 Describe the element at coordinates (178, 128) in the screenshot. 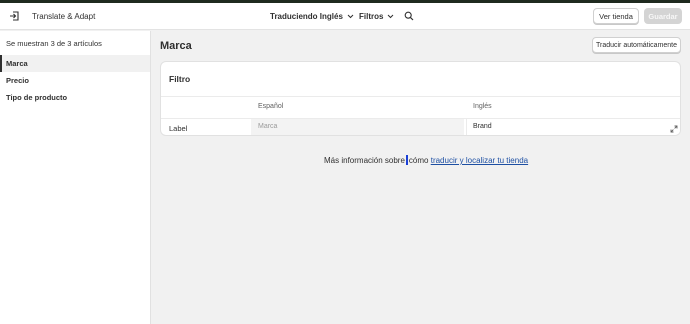

I see `row-label: Label` at that location.